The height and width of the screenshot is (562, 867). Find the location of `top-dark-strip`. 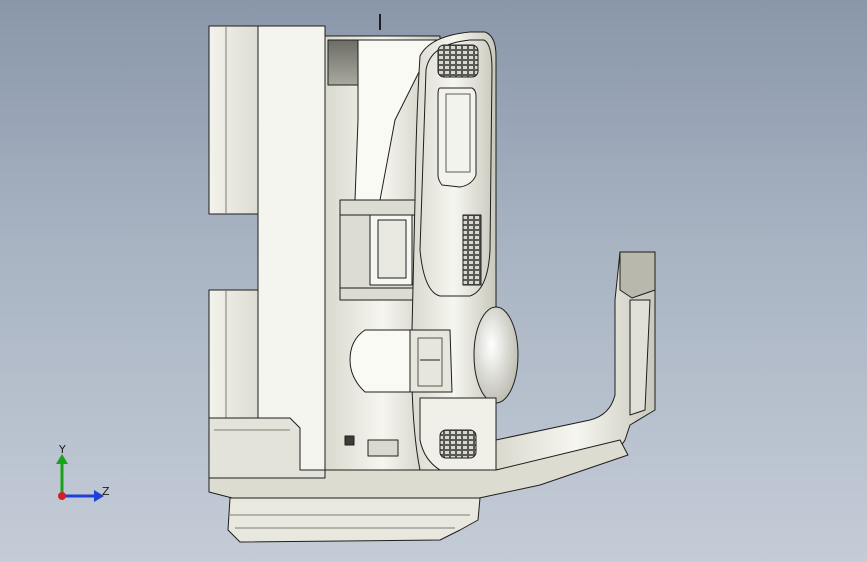

top-dark-strip is located at coordinates (343, 62).